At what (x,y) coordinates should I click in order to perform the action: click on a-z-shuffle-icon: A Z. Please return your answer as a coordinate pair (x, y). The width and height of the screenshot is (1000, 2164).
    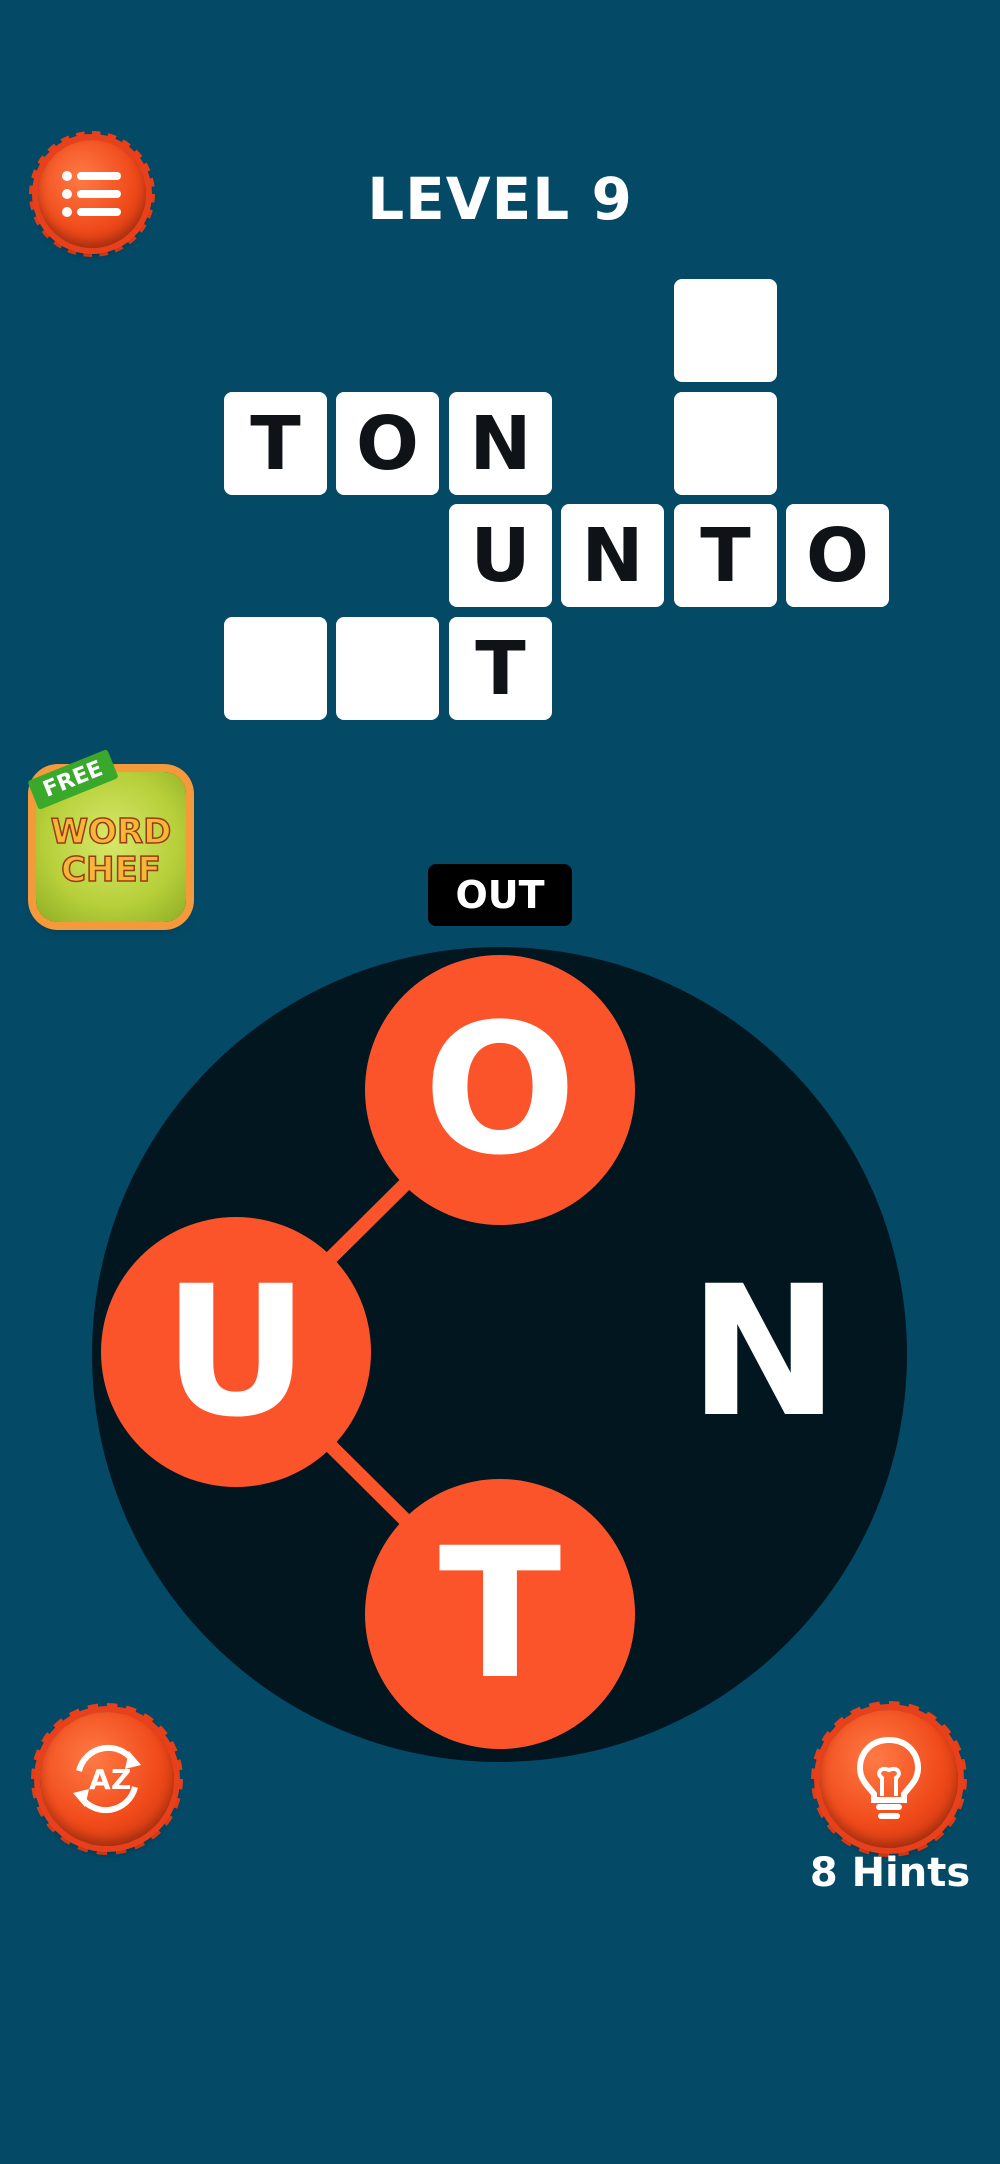
    Looking at the image, I should click on (107, 1779).